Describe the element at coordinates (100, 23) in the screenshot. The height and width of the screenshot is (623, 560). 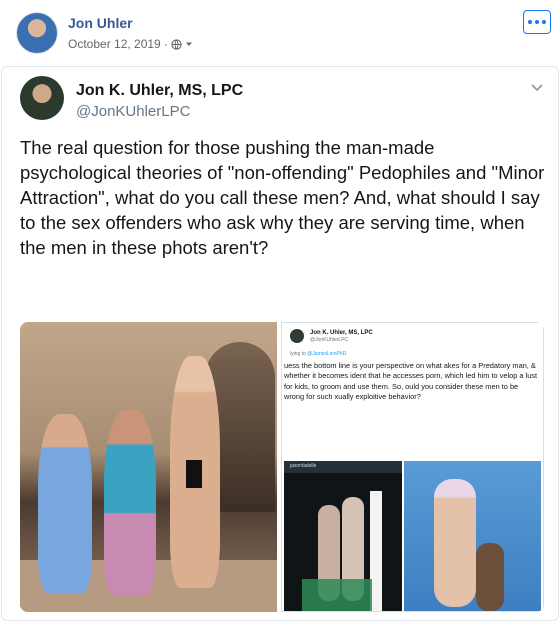
I see `author-name: Jon Uhler` at that location.